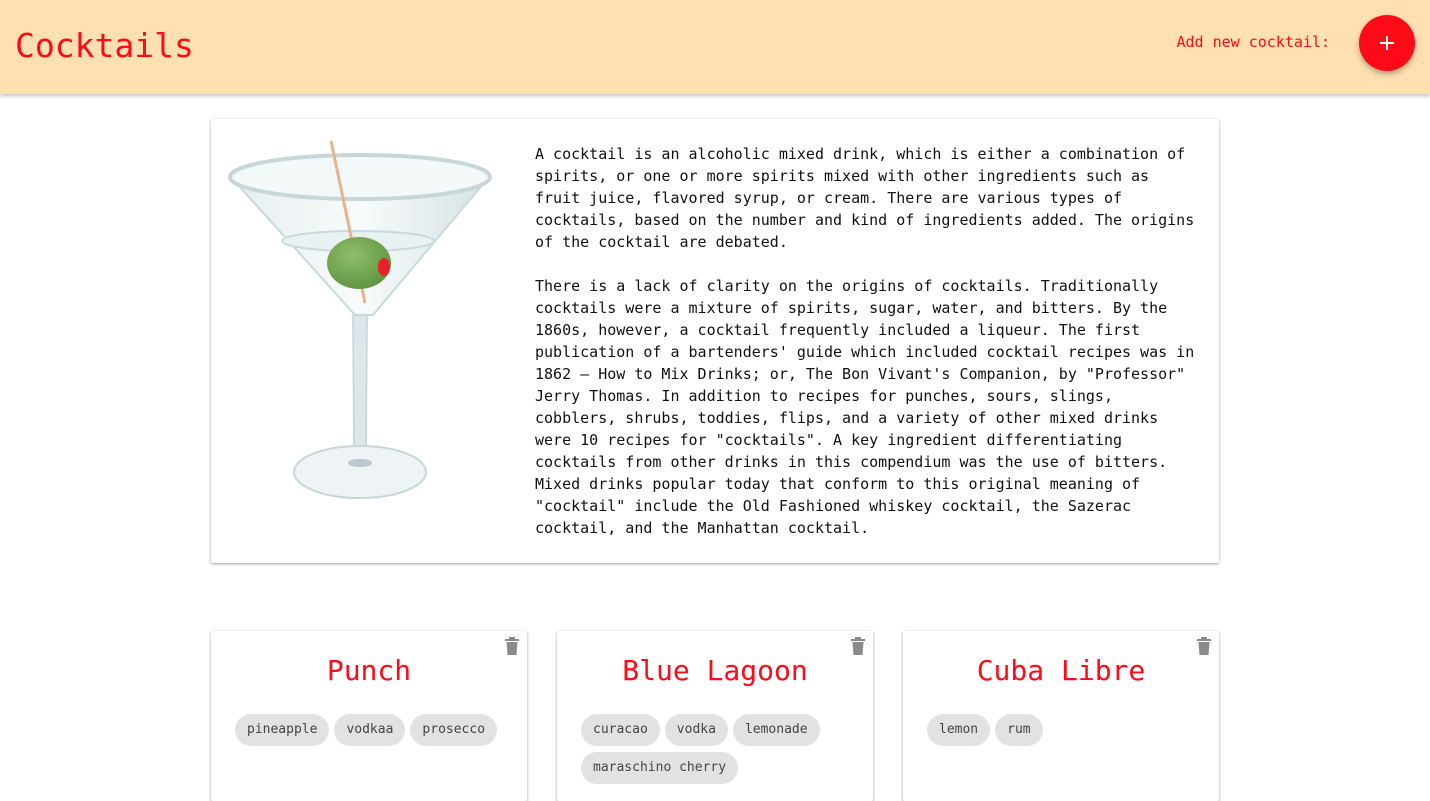 This screenshot has width=1430, height=801. I want to click on ingredient-list: curacao vodka lemonade maraschino cherry, so click(721, 749).